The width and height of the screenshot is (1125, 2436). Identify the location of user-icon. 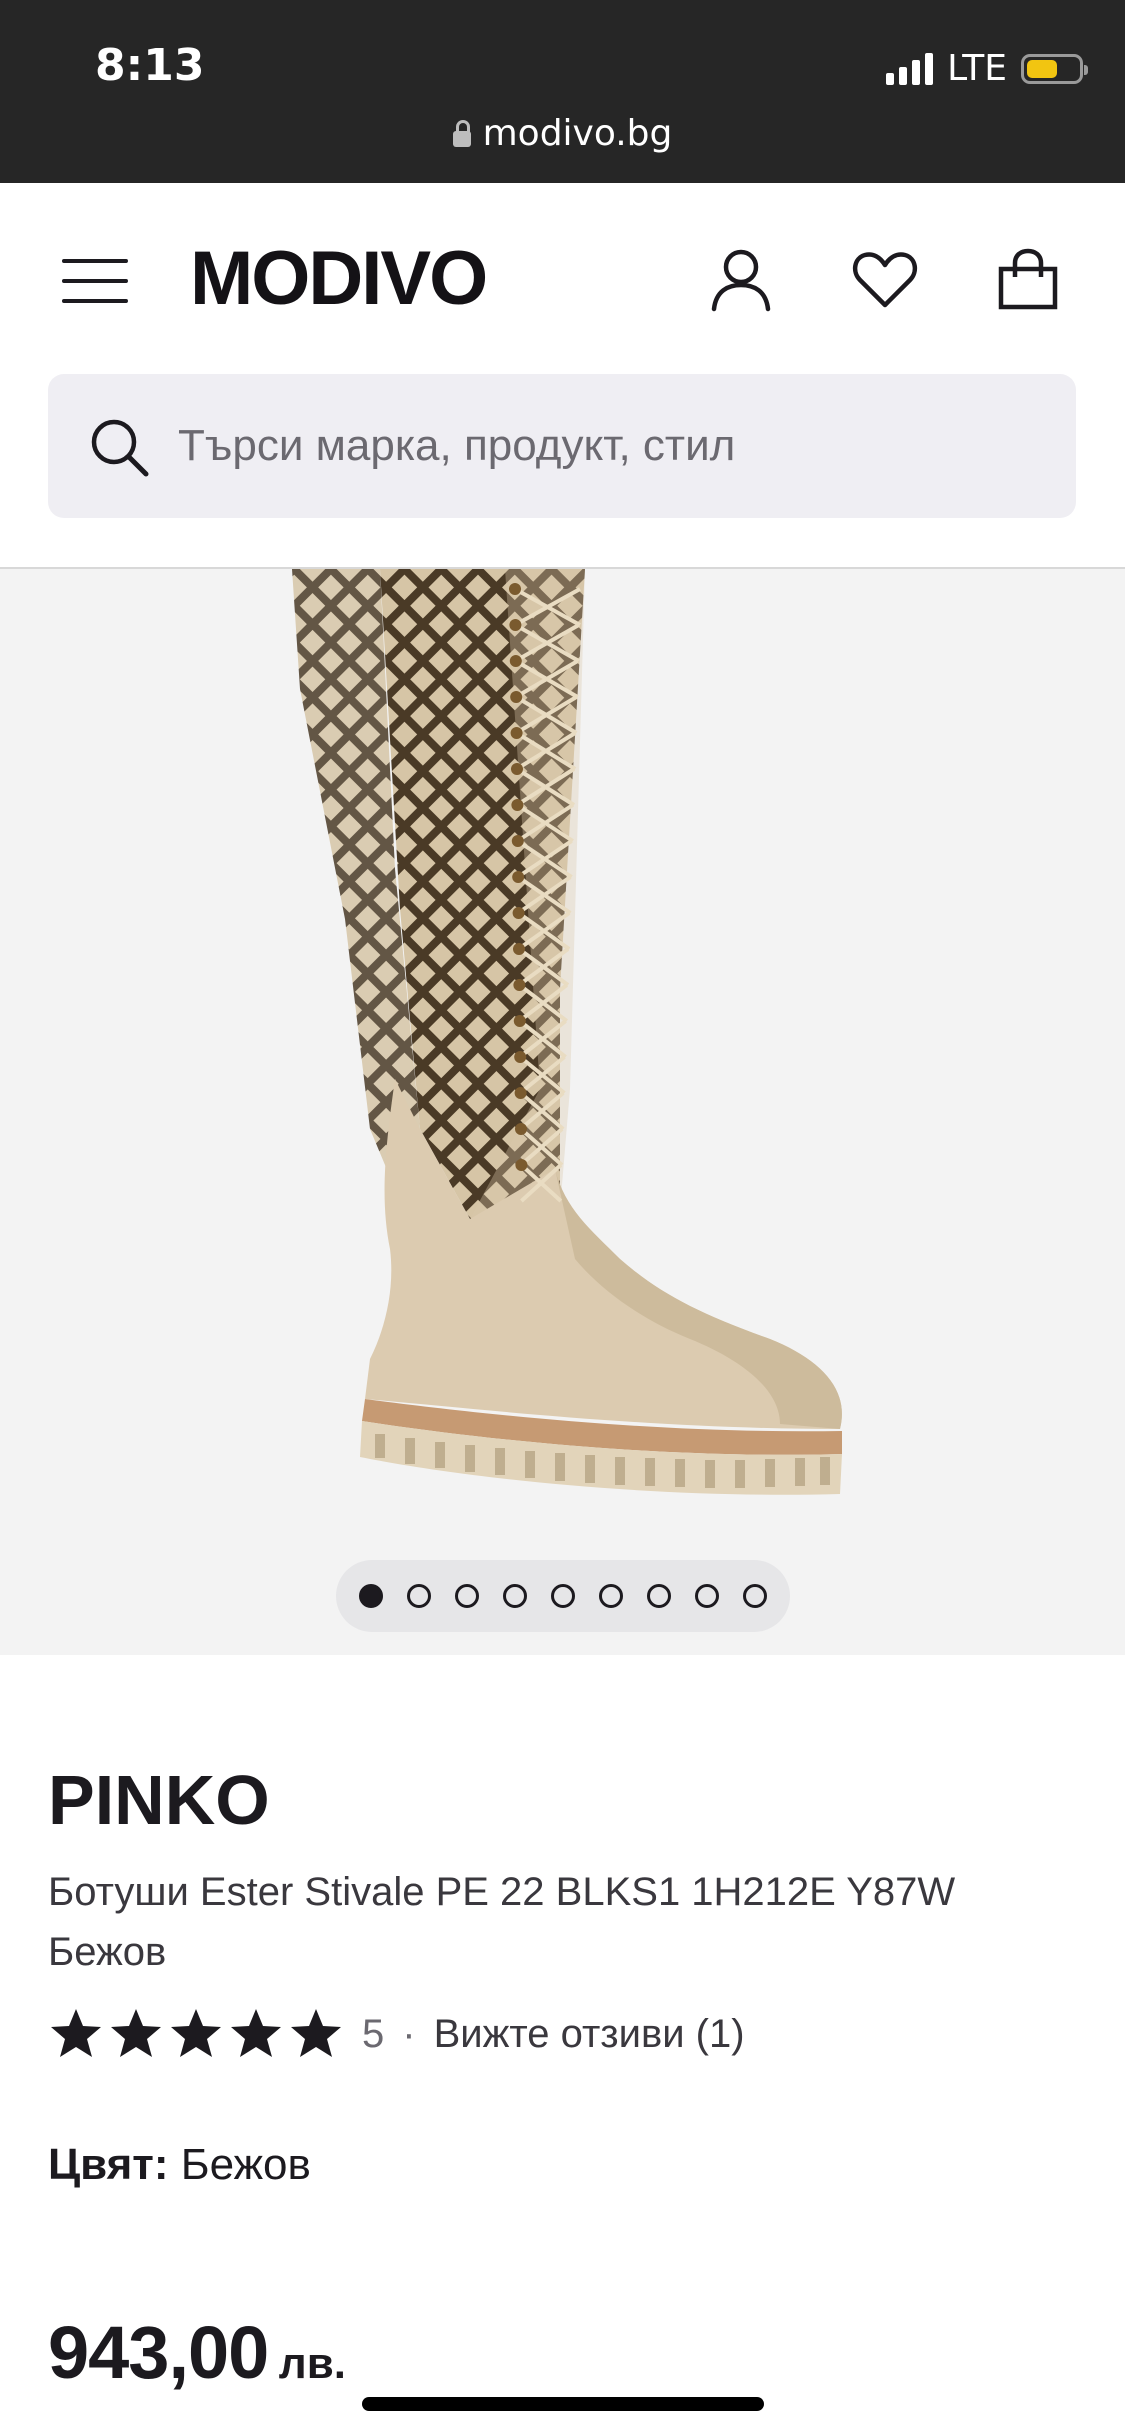
(741, 280).